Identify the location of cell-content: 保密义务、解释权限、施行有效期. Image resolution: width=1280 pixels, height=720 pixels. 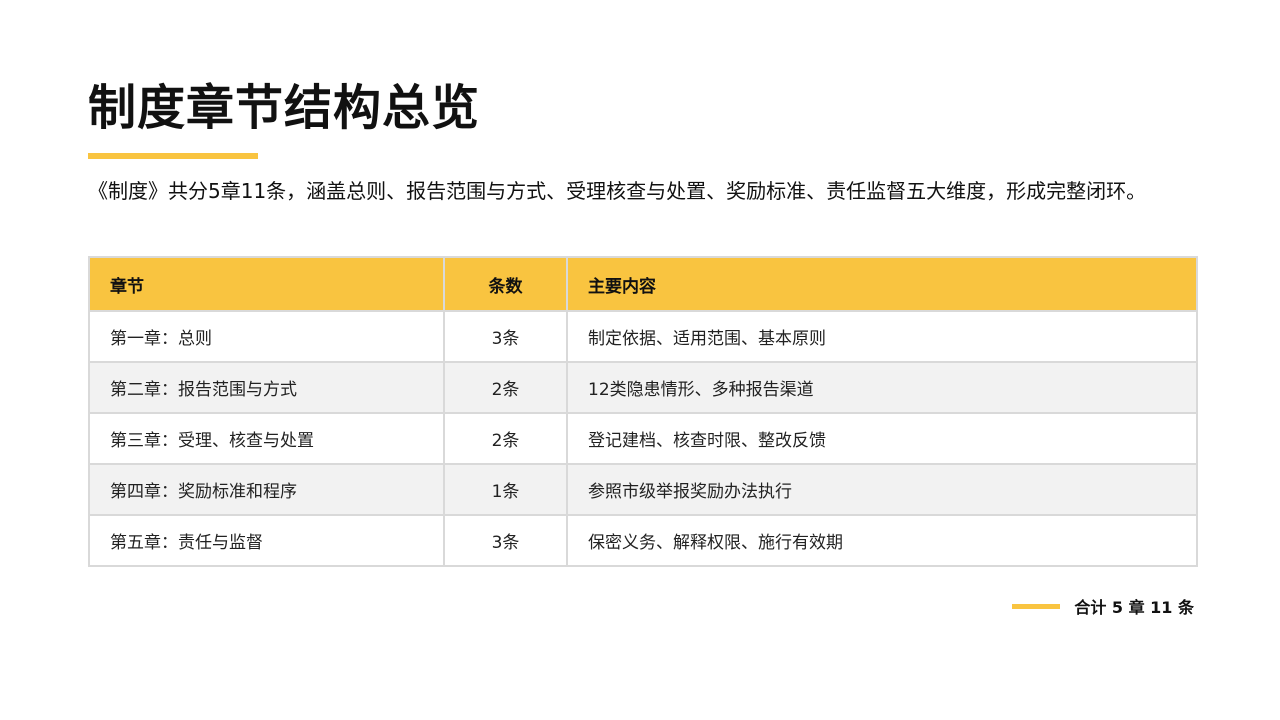
(882, 540).